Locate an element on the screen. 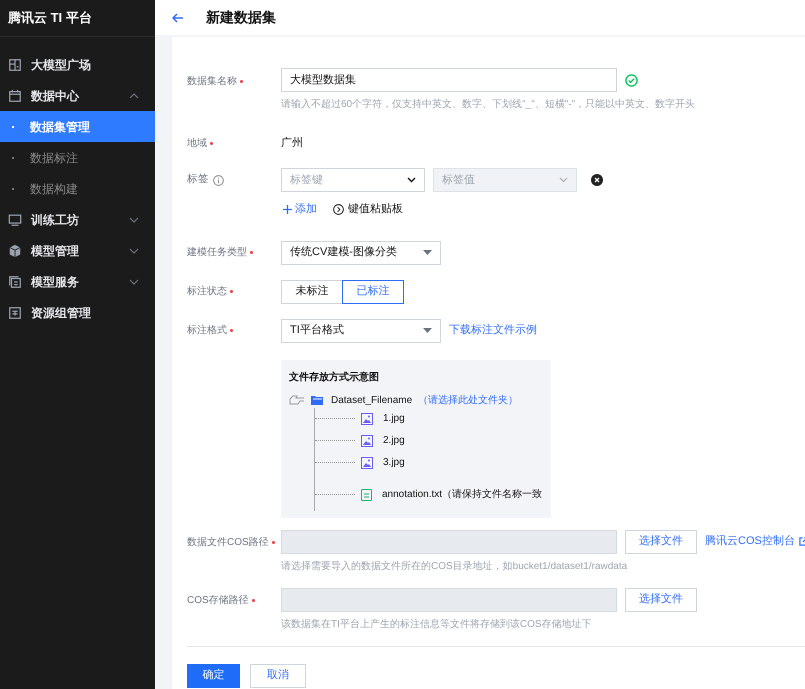  add-tag-button: 添加 is located at coordinates (300, 209).